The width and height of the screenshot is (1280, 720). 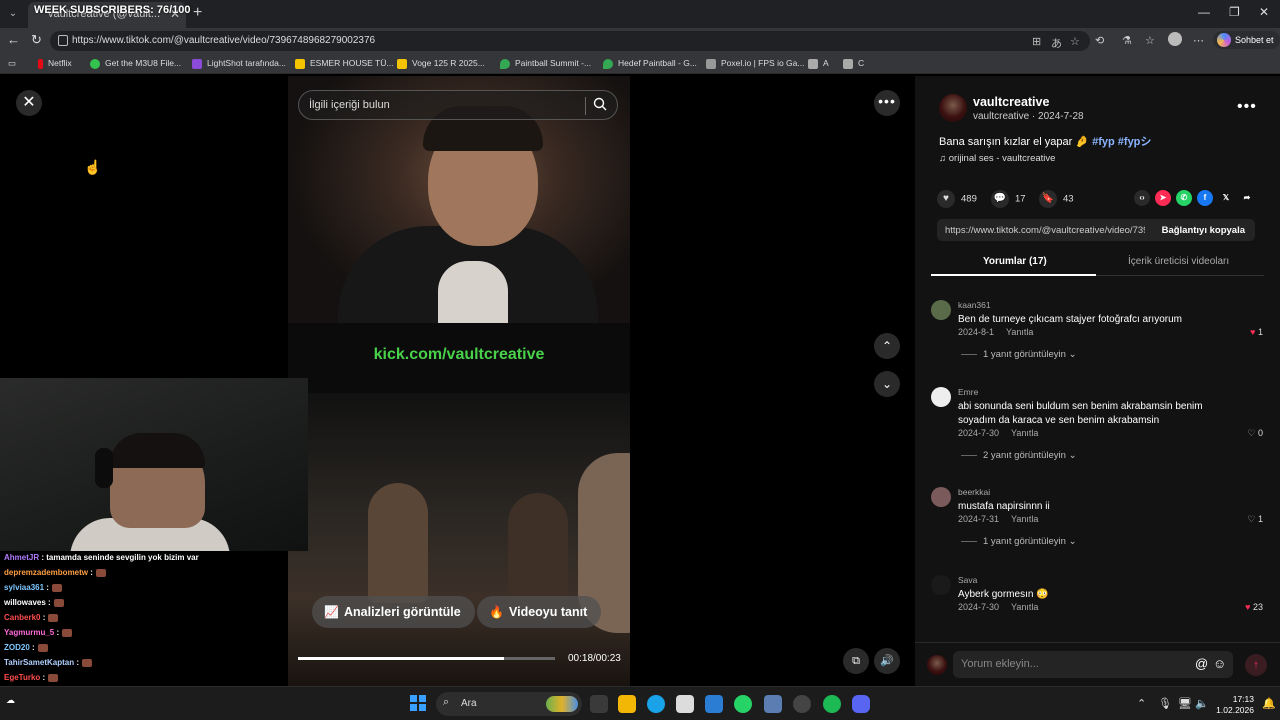 I want to click on mention-at-icon: @, so click(x=1201, y=663).